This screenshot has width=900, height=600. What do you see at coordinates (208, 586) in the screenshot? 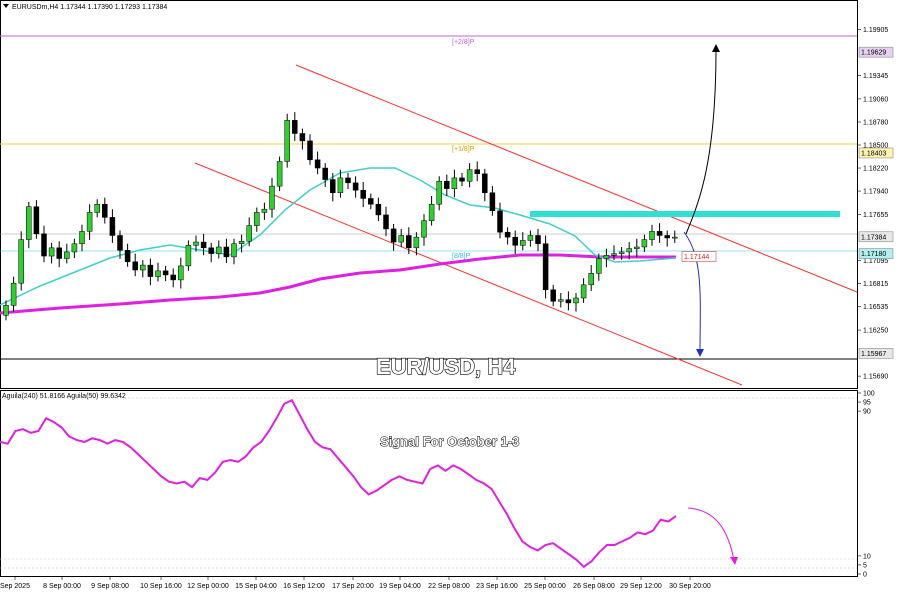
I see `time-tick-label: 12 Sep 00:00` at bounding box center [208, 586].